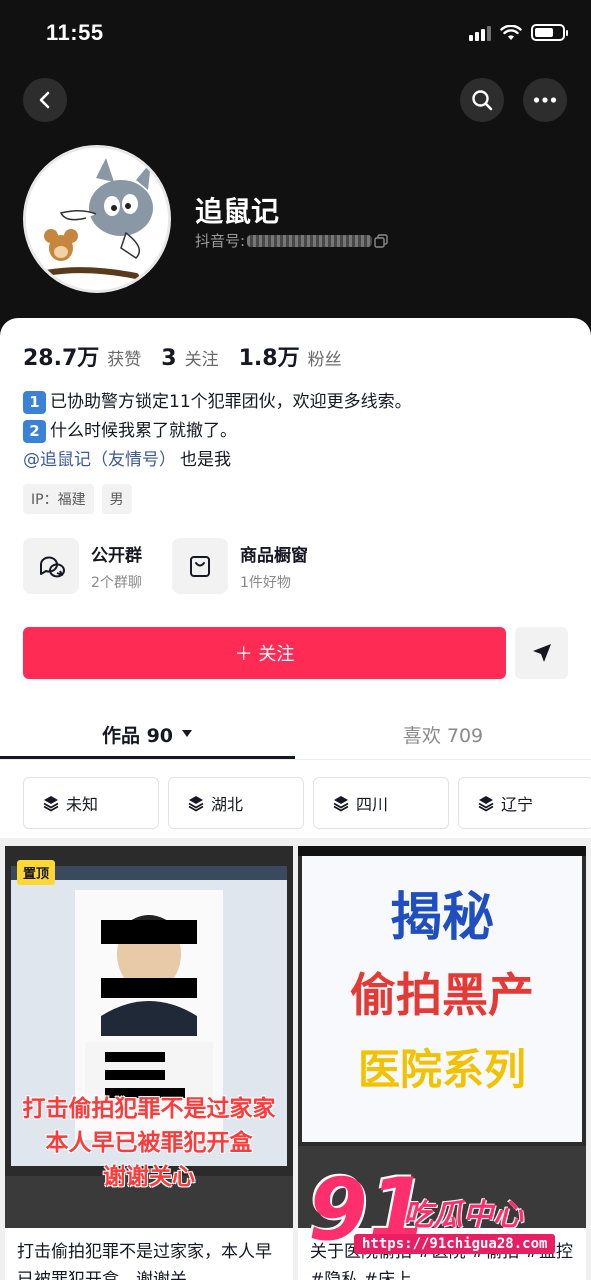 The height and width of the screenshot is (1280, 591). I want to click on copy-icon, so click(381, 240).